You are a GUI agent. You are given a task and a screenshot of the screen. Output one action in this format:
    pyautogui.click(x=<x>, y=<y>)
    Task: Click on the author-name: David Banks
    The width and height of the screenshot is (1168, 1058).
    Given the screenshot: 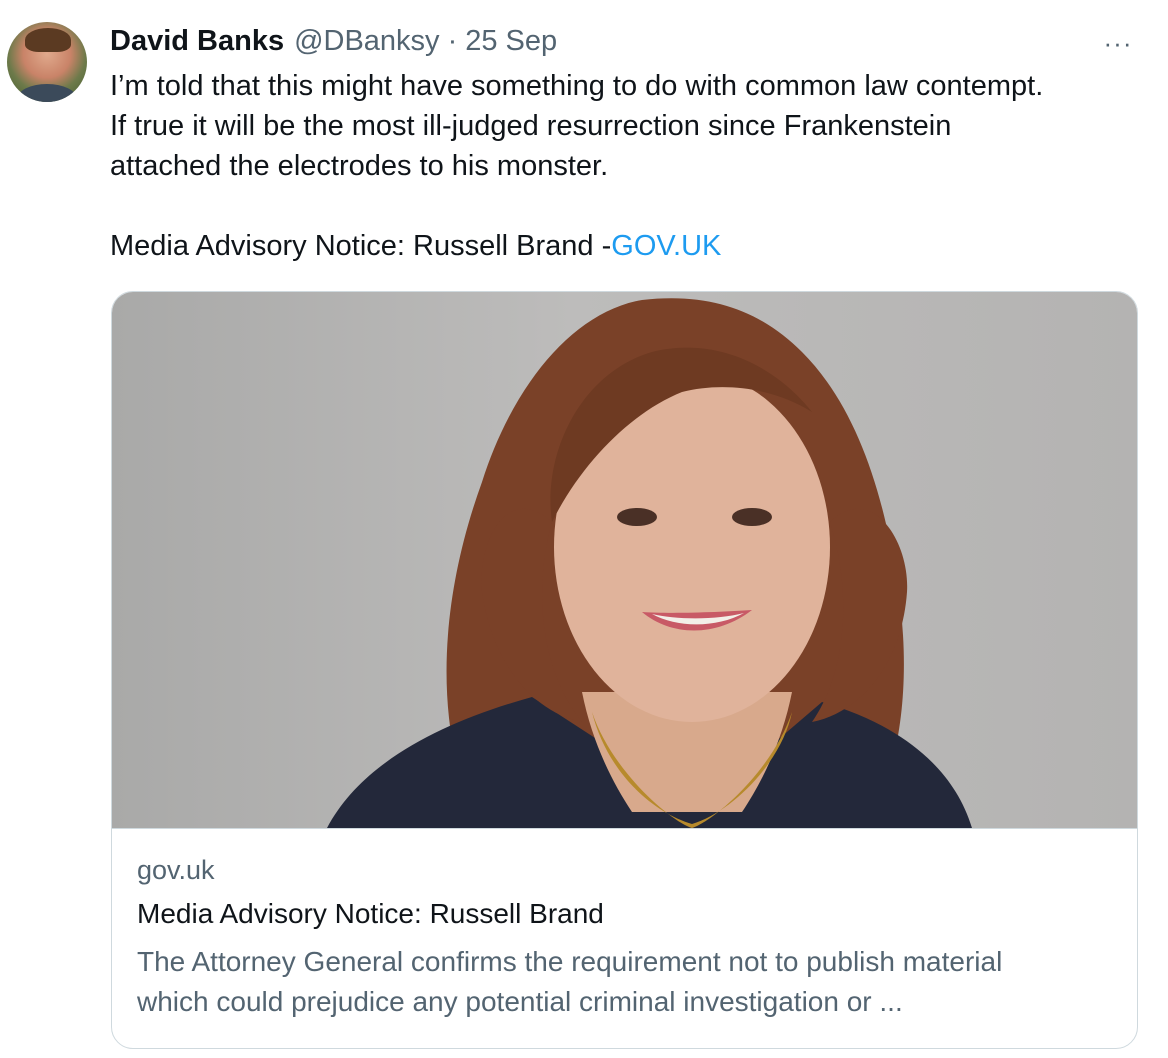 What is the action you would take?
    pyautogui.click(x=197, y=41)
    